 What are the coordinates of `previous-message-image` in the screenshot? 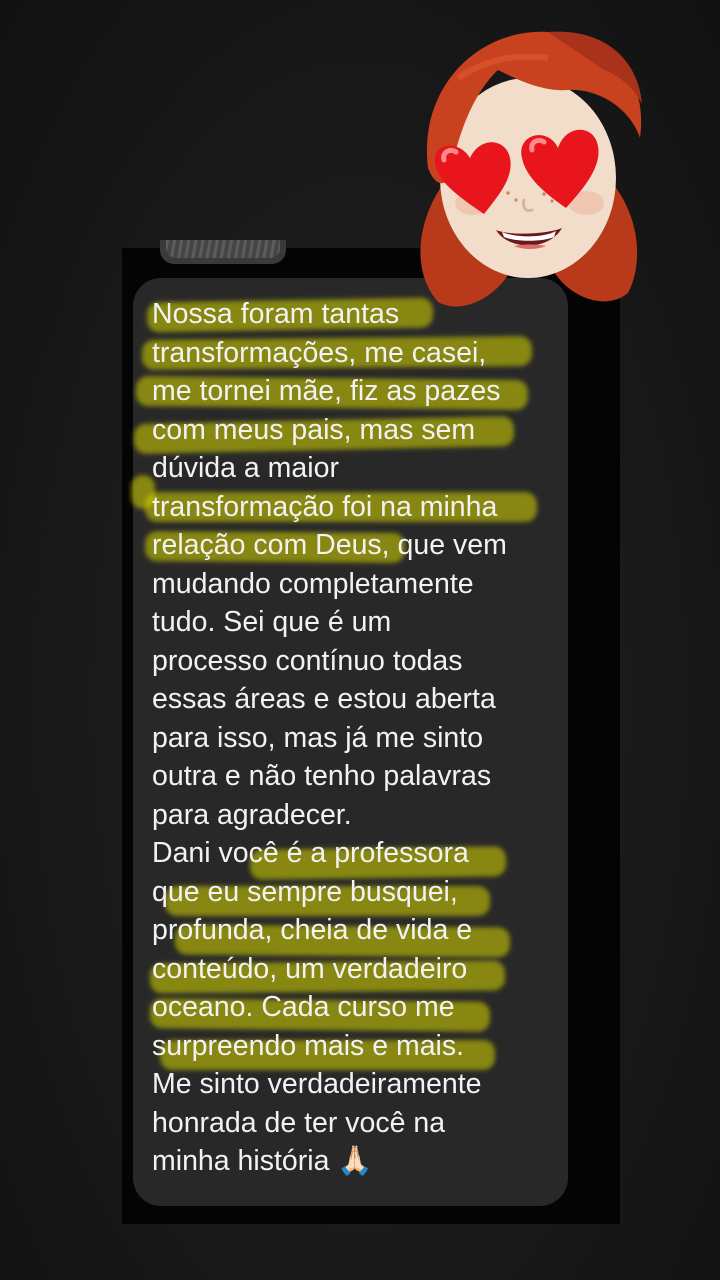 It's located at (223, 252).